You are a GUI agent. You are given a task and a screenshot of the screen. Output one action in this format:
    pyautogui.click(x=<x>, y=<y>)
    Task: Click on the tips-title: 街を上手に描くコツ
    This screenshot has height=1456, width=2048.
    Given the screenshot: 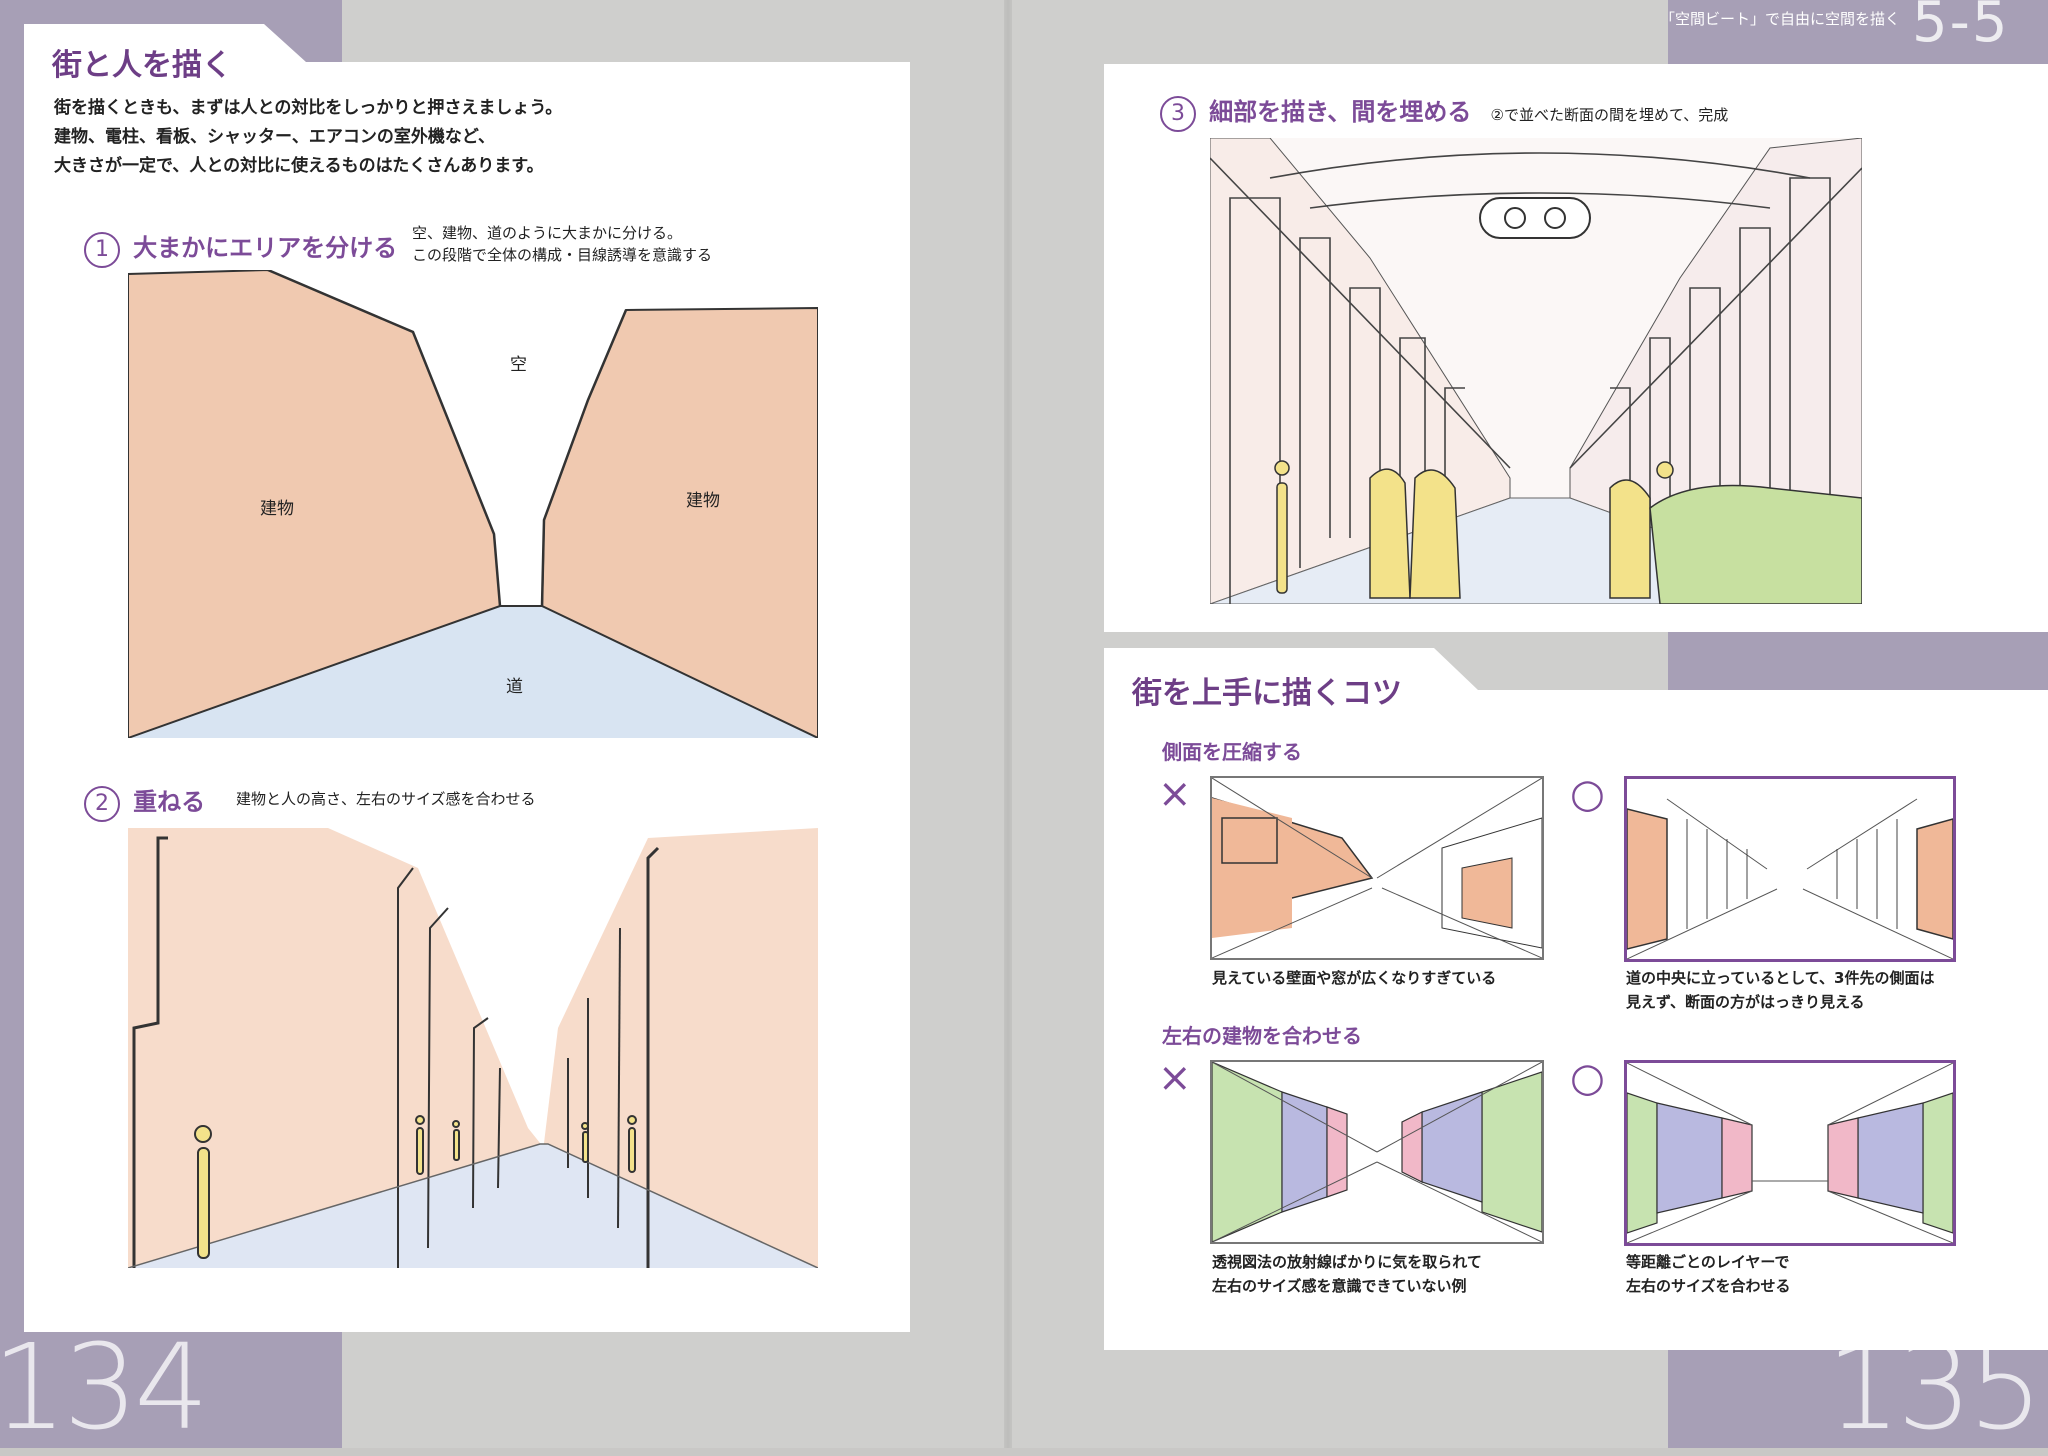 What is the action you would take?
    pyautogui.click(x=1267, y=693)
    